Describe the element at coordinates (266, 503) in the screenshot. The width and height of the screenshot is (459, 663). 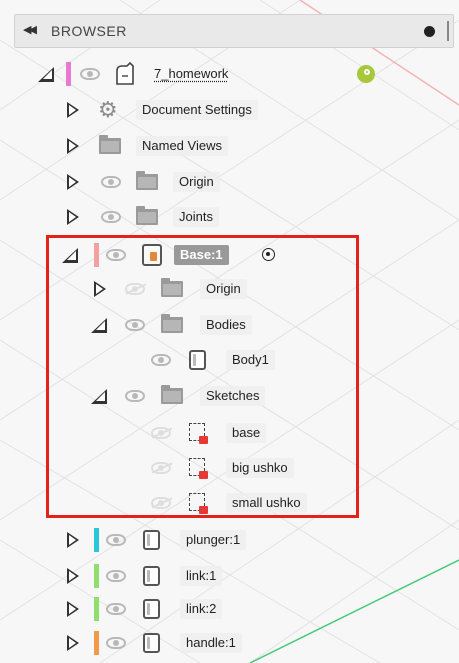
I see `tree-item-label: small ushko` at that location.